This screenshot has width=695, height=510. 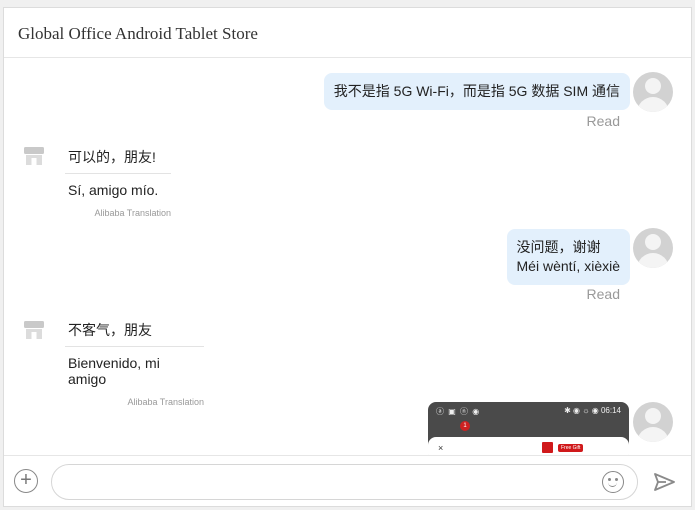 I want to click on gift-icon, so click(x=547, y=447).